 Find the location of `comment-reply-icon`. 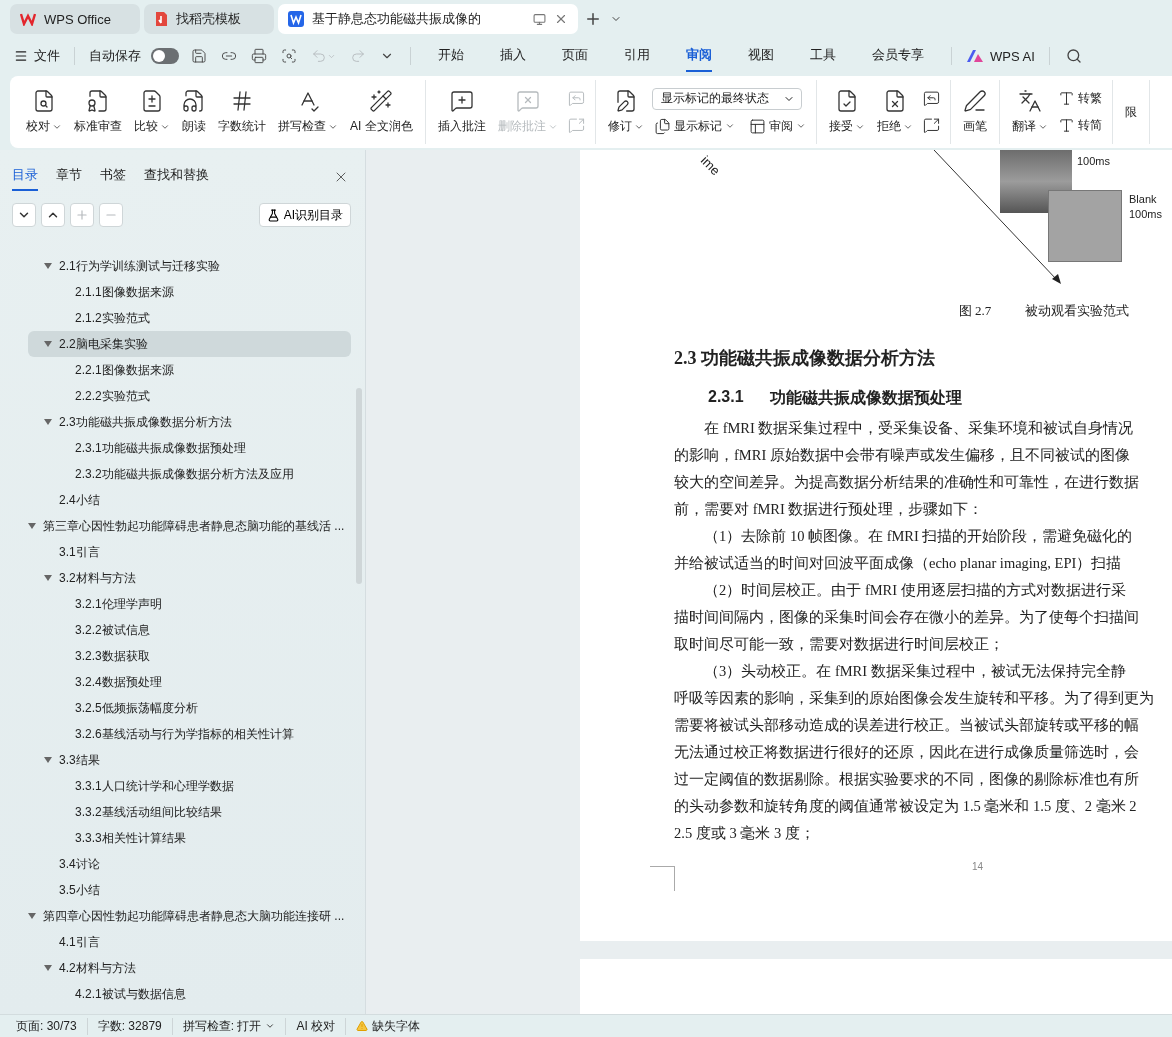

comment-reply-icon is located at coordinates (576, 98).